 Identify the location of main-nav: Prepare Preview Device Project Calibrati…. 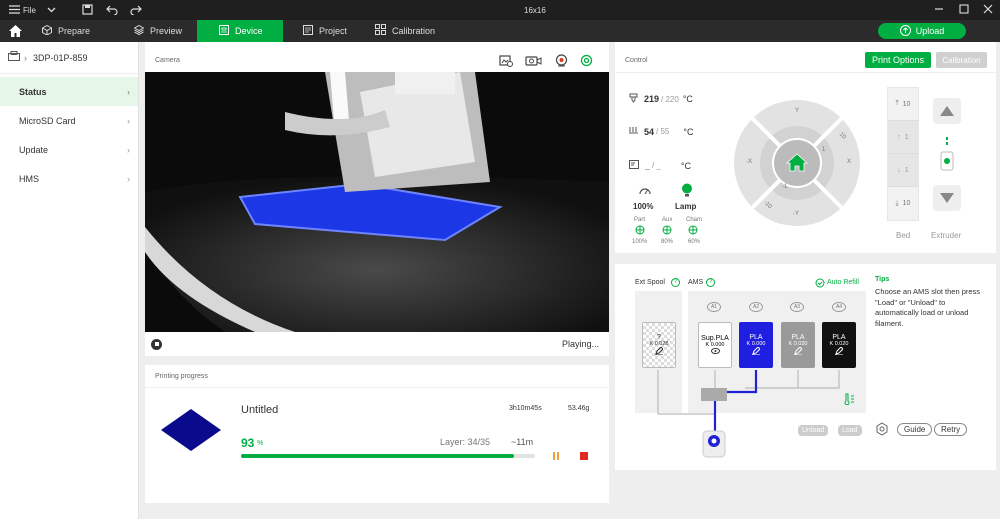
(500, 31).